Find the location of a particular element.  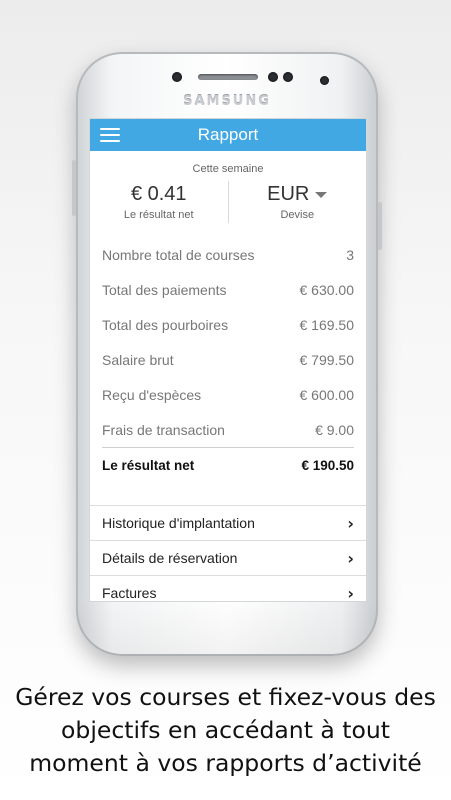

report-row: Nombre total de courses 3 is located at coordinates (228, 254).